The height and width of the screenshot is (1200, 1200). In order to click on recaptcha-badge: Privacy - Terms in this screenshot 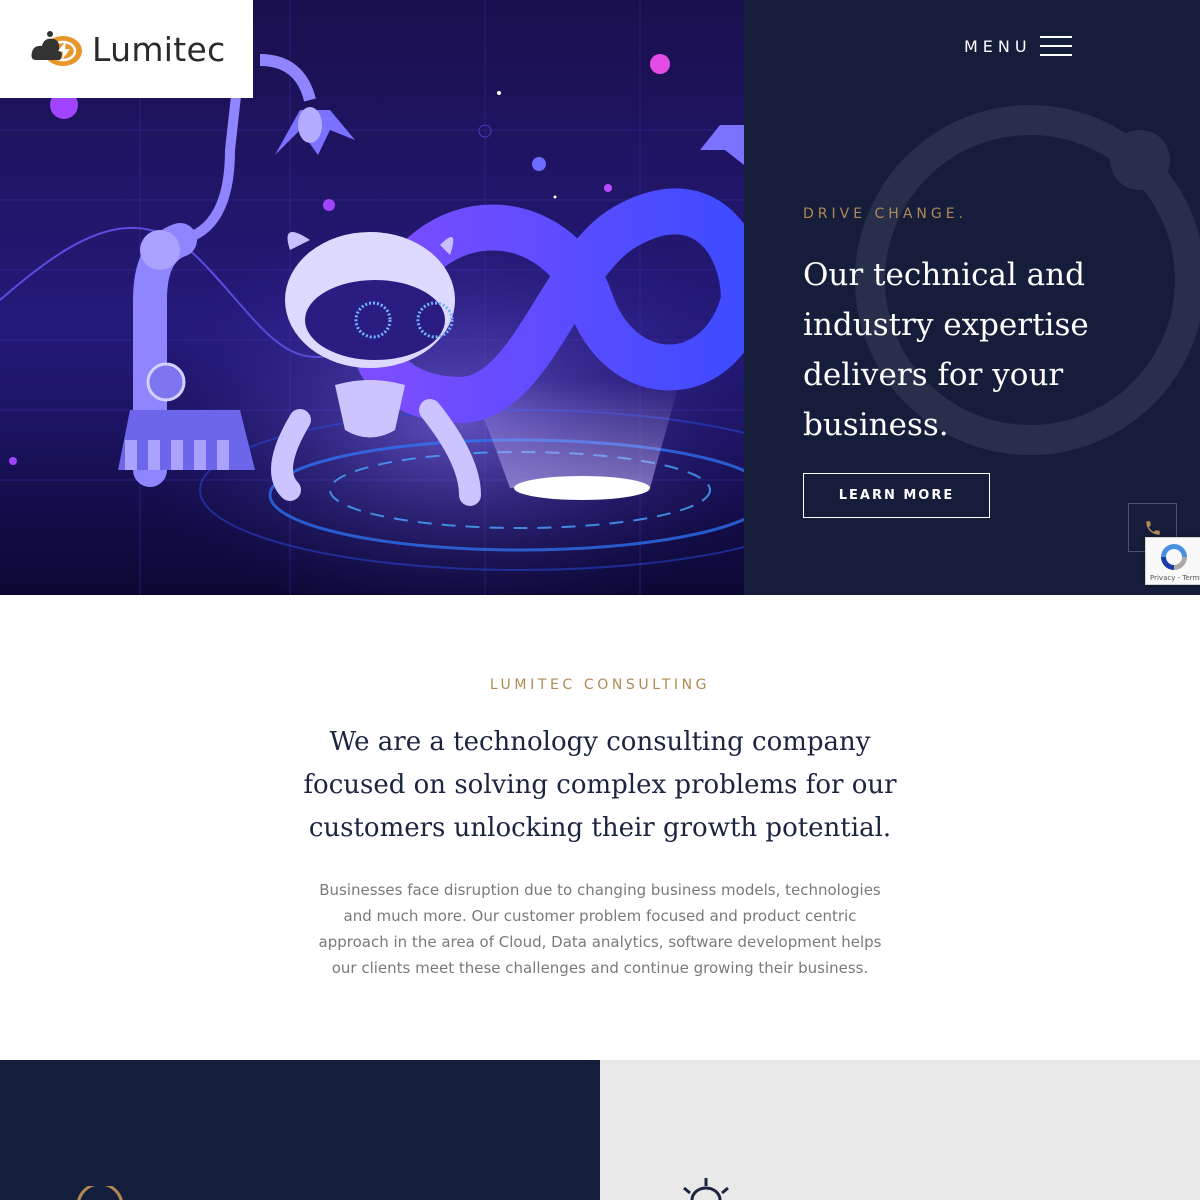, I will do `click(1172, 561)`.